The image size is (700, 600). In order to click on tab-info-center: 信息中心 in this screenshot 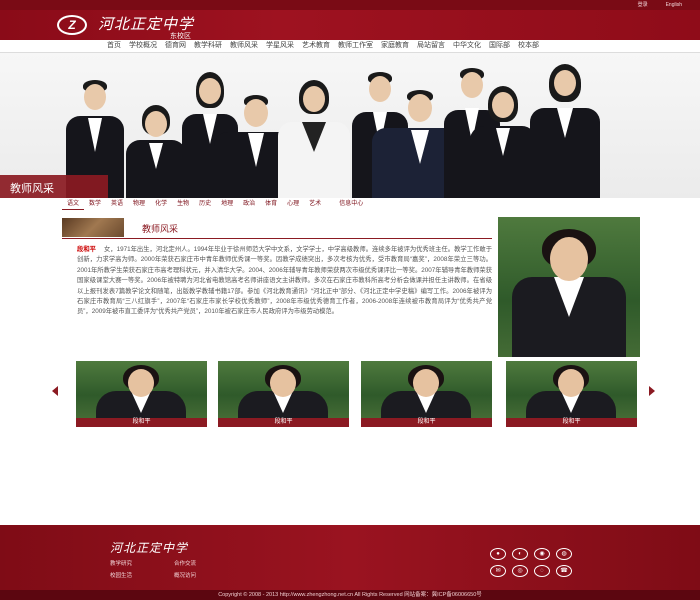, I will do `click(351, 204)`.